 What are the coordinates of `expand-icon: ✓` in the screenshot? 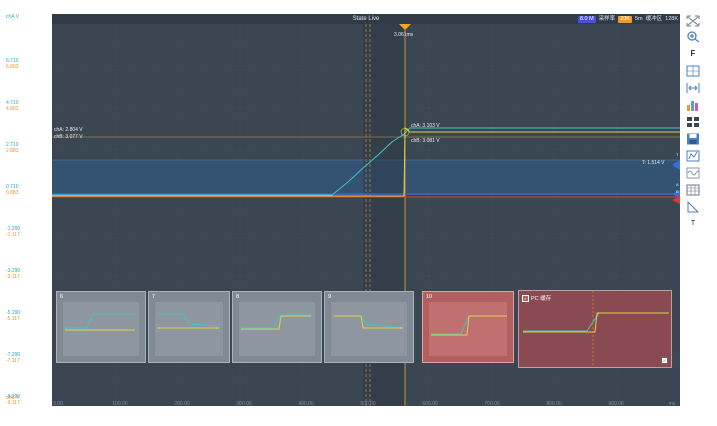 It's located at (664, 360).